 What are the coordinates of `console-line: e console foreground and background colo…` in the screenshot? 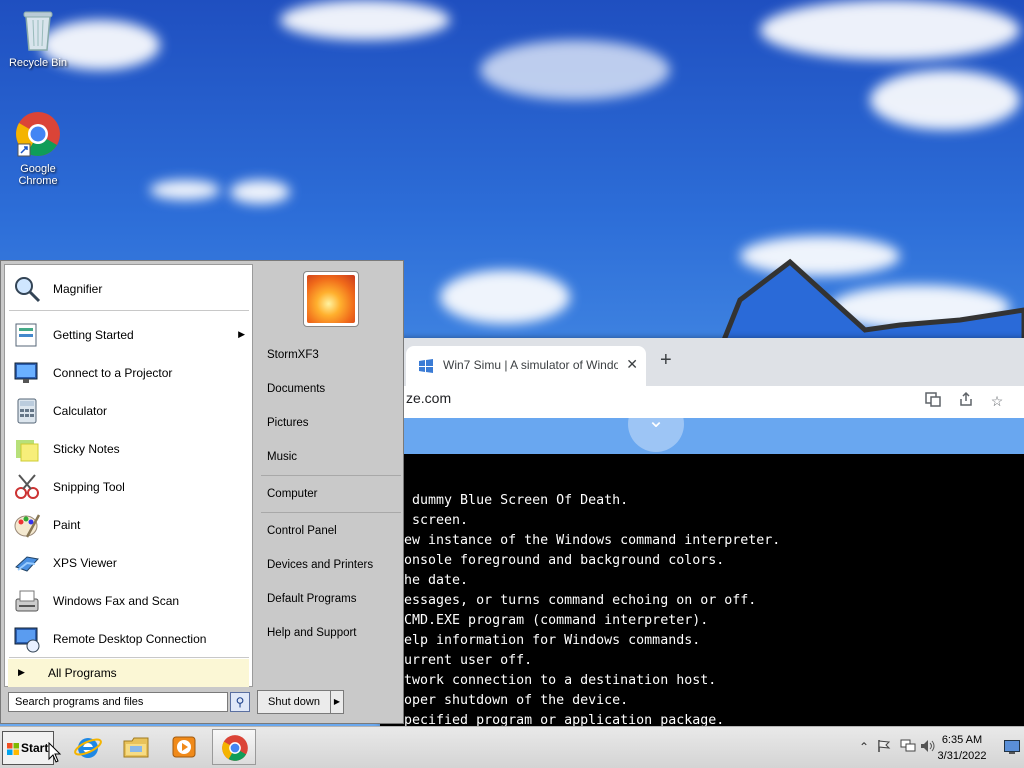 It's located at (552, 560).